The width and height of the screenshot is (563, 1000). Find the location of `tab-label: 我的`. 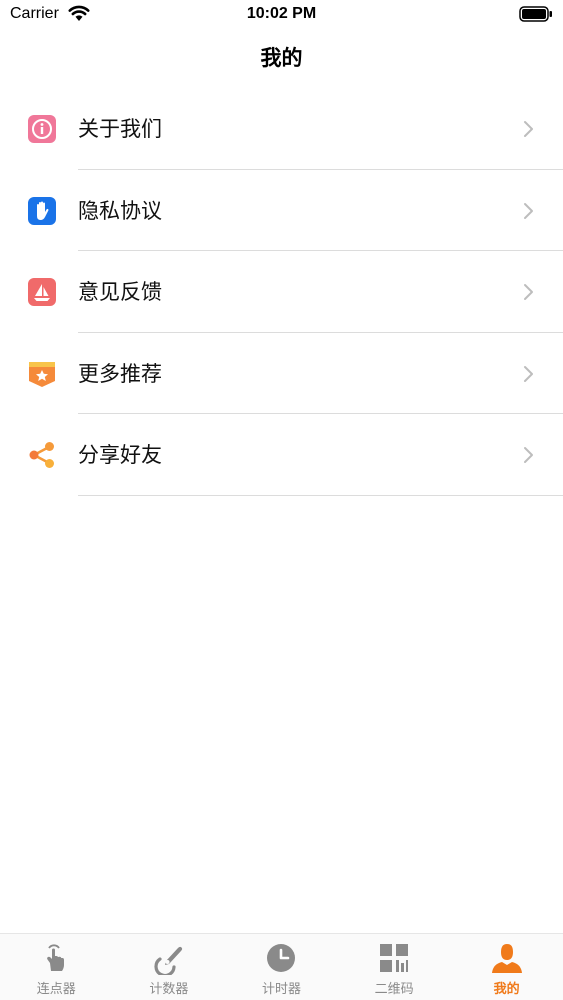

tab-label: 我的 is located at coordinates (506, 989).